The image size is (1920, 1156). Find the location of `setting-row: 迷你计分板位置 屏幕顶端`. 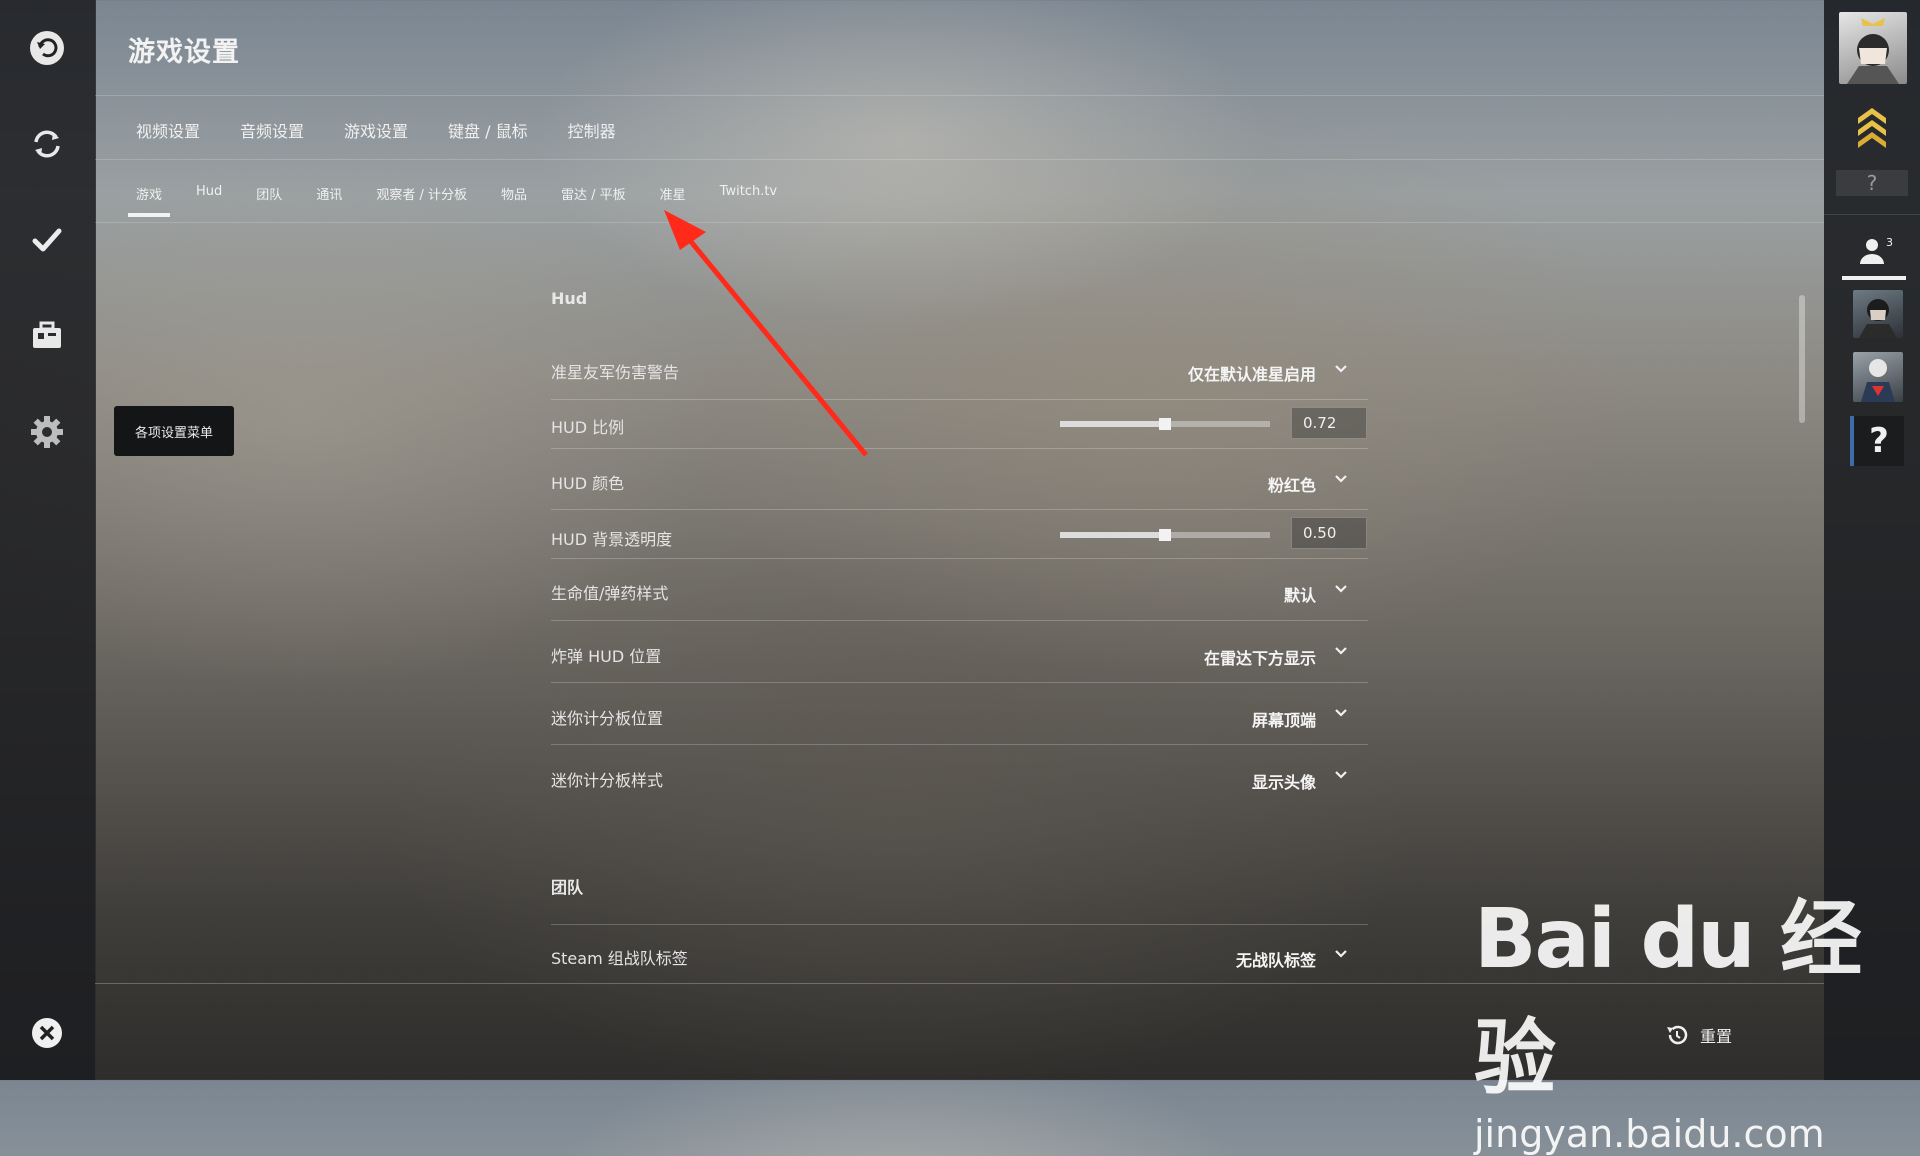

setting-row: 迷你计分板位置 屏幕顶端 is located at coordinates (959, 713).